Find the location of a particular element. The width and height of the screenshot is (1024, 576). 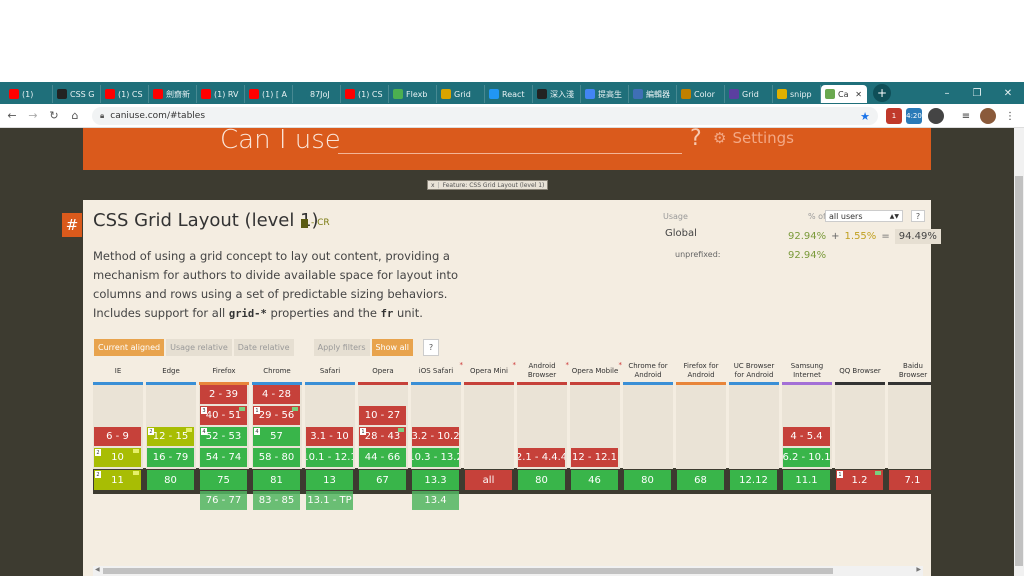

version-cell: 6.2 - 10.1 is located at coordinates (806, 457).